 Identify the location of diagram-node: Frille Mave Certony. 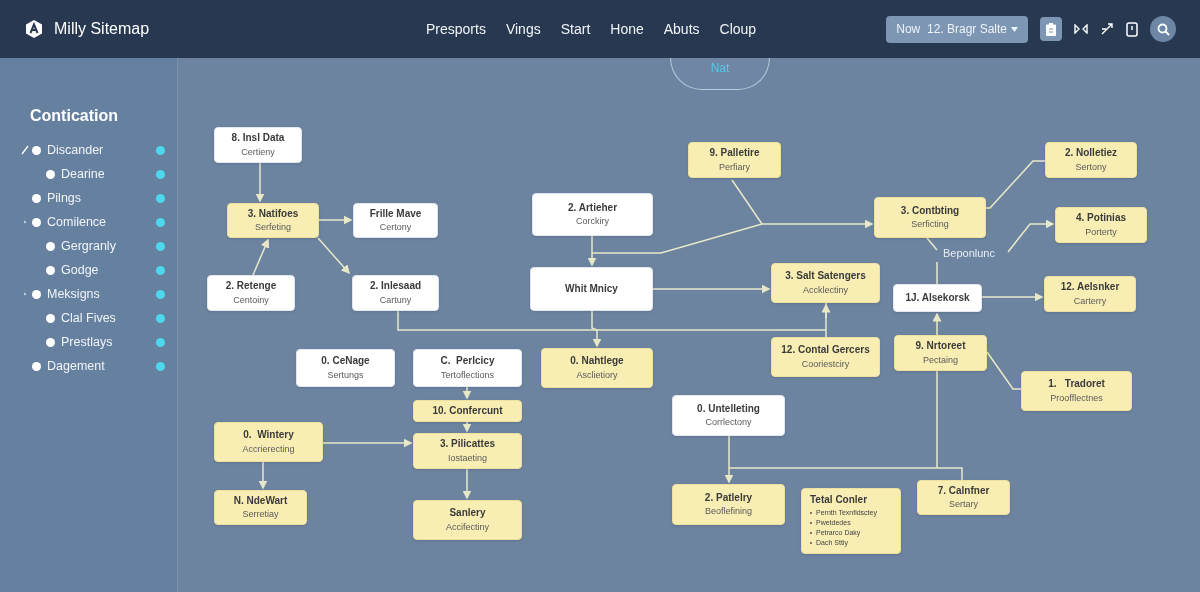
(395, 220).